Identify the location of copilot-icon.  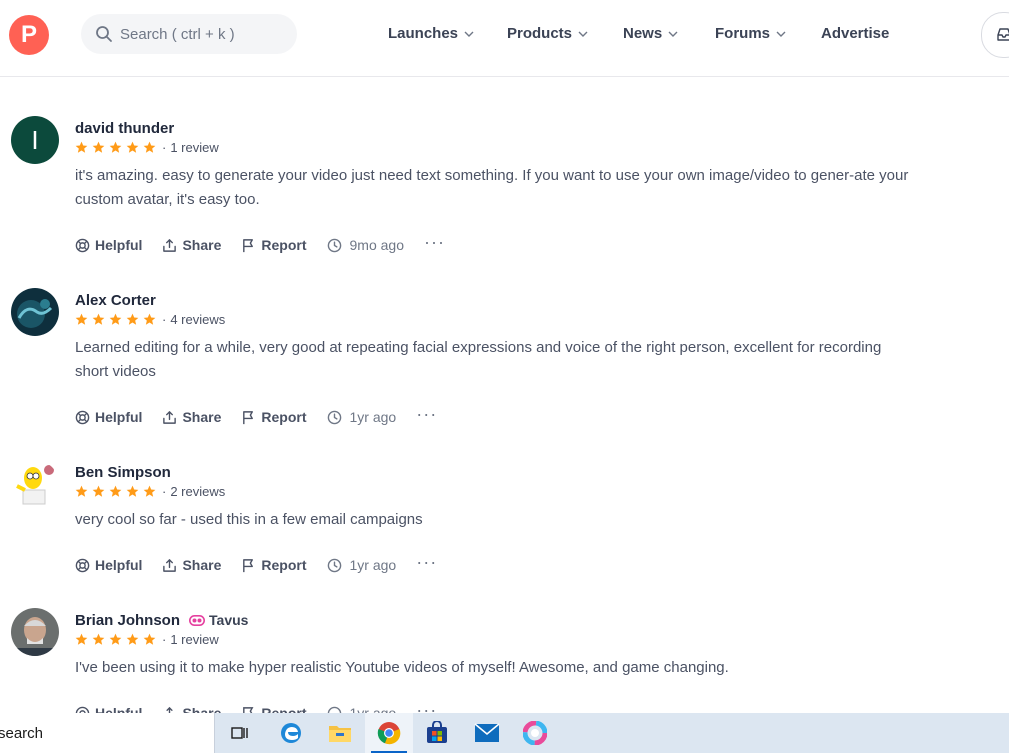
(535, 733).